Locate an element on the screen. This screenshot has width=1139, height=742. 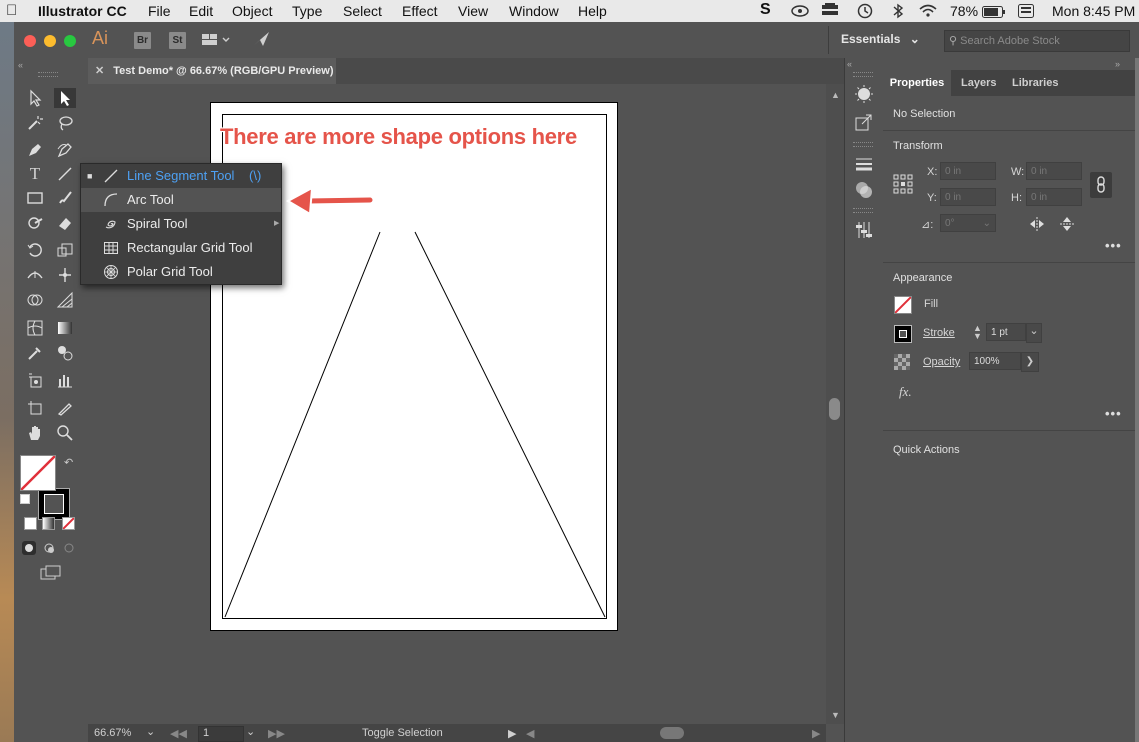
artboard-dropdown-icon: ⌄ is located at coordinates (250, 731).